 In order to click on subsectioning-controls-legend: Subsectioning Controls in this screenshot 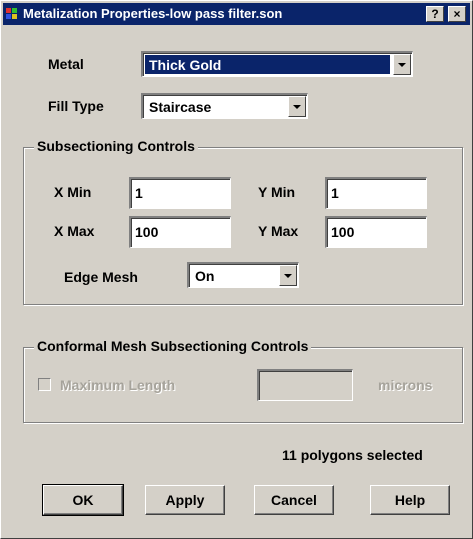, I will do `click(116, 146)`.